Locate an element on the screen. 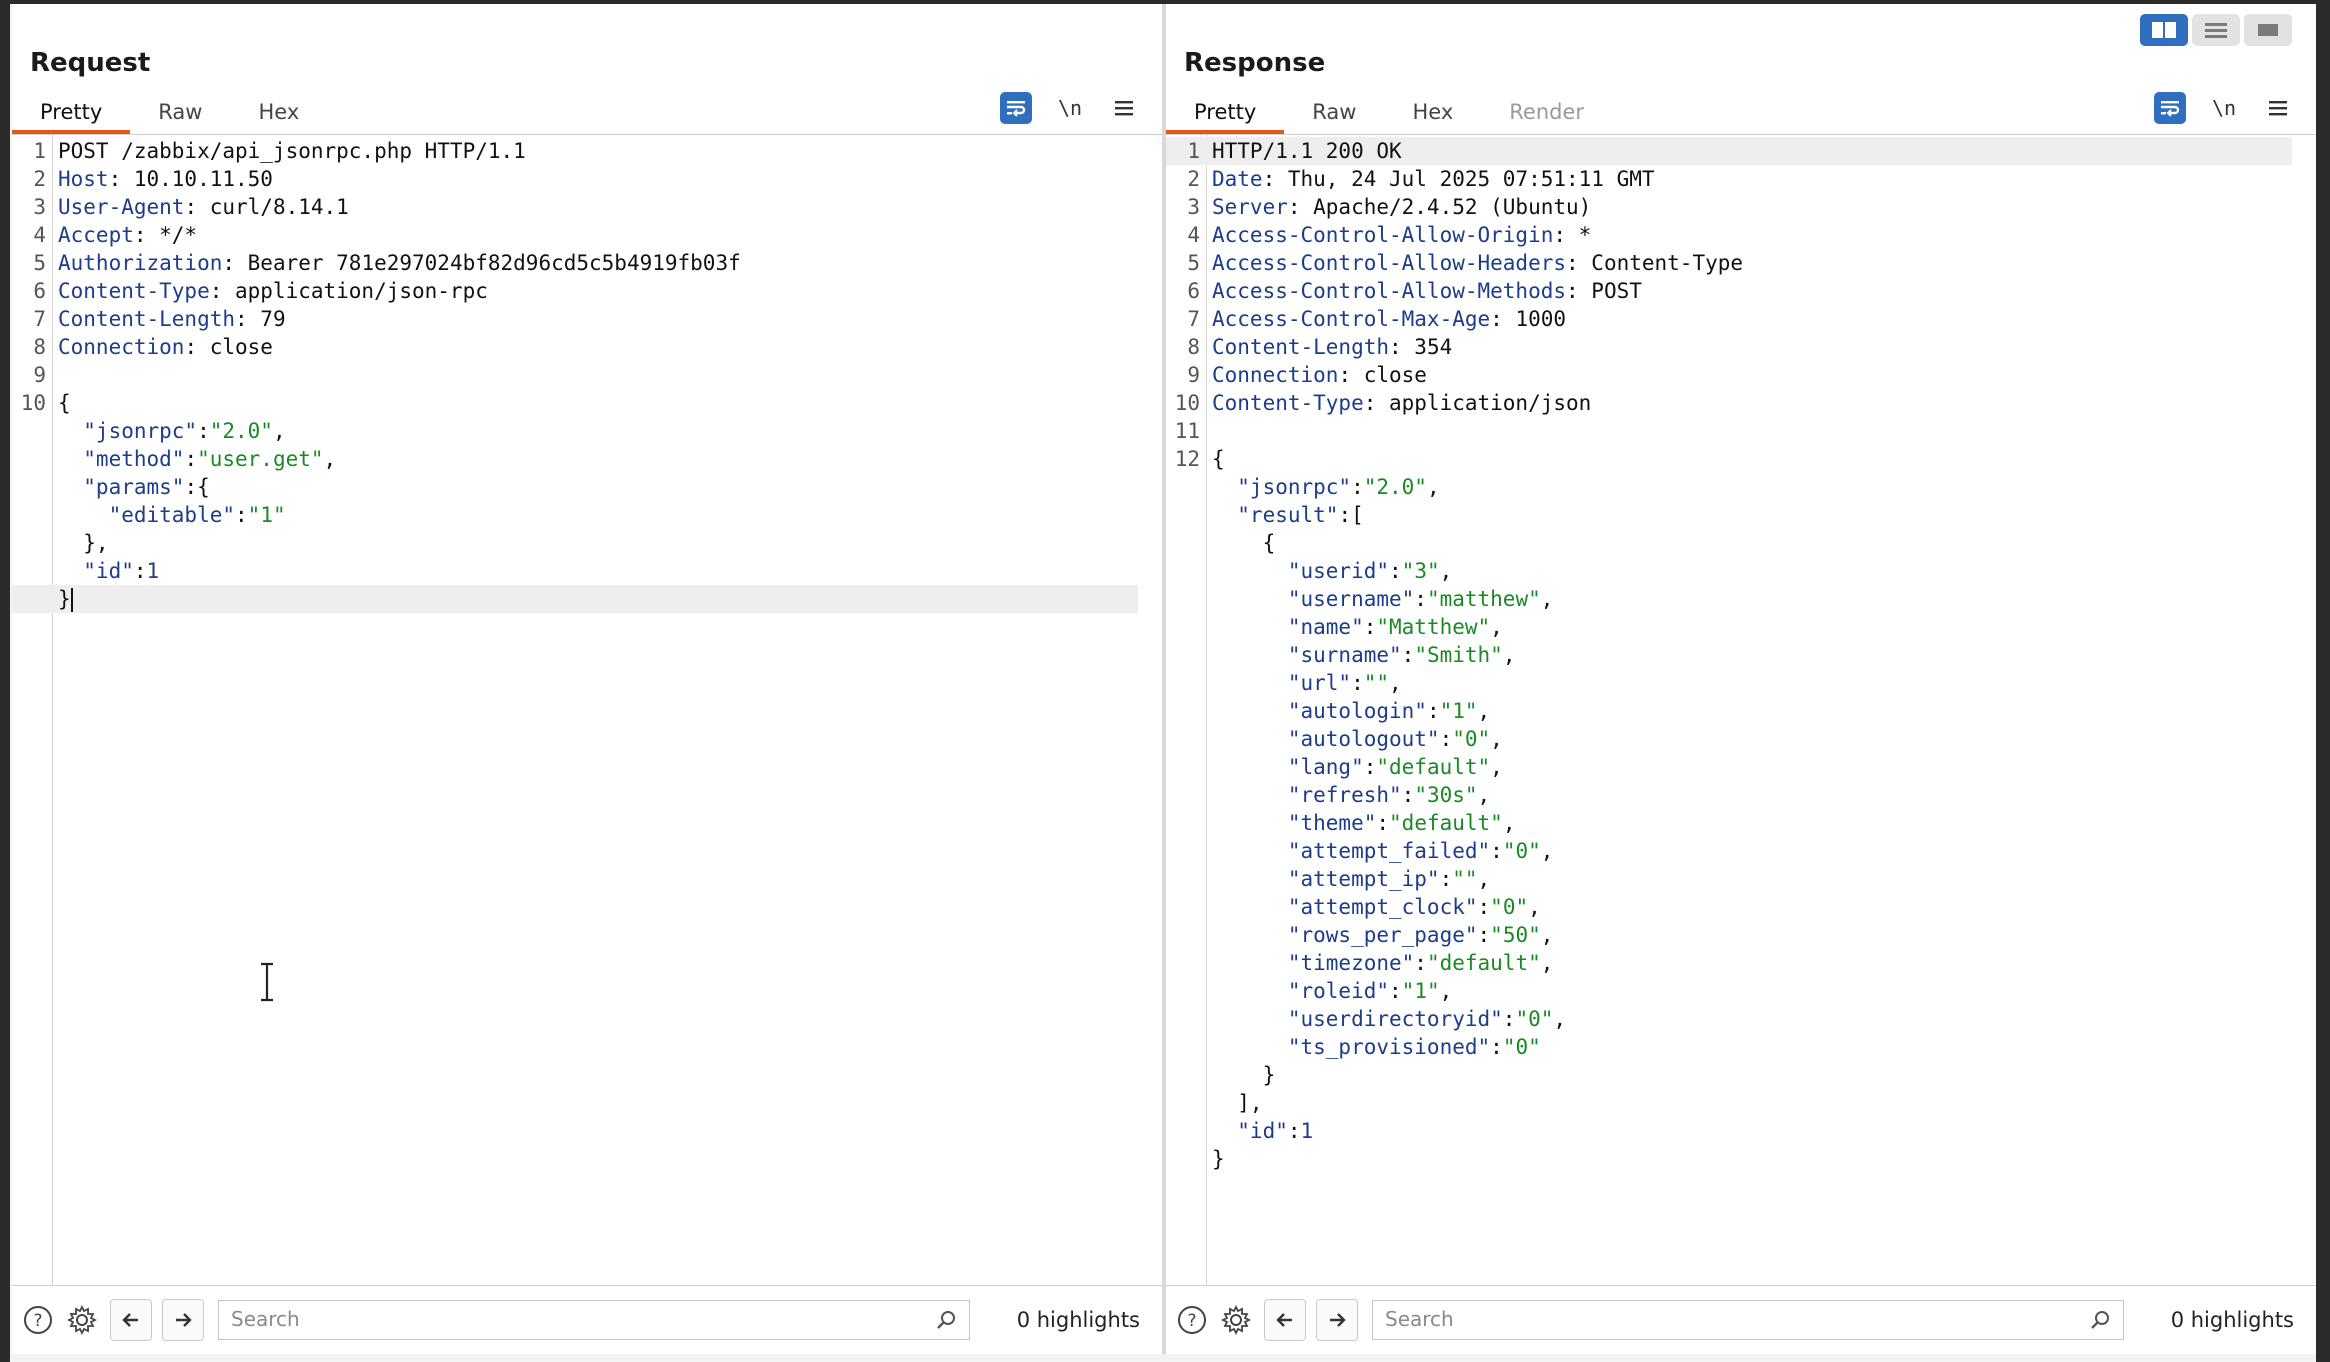  response-word-wrap-button is located at coordinates (2170, 108).